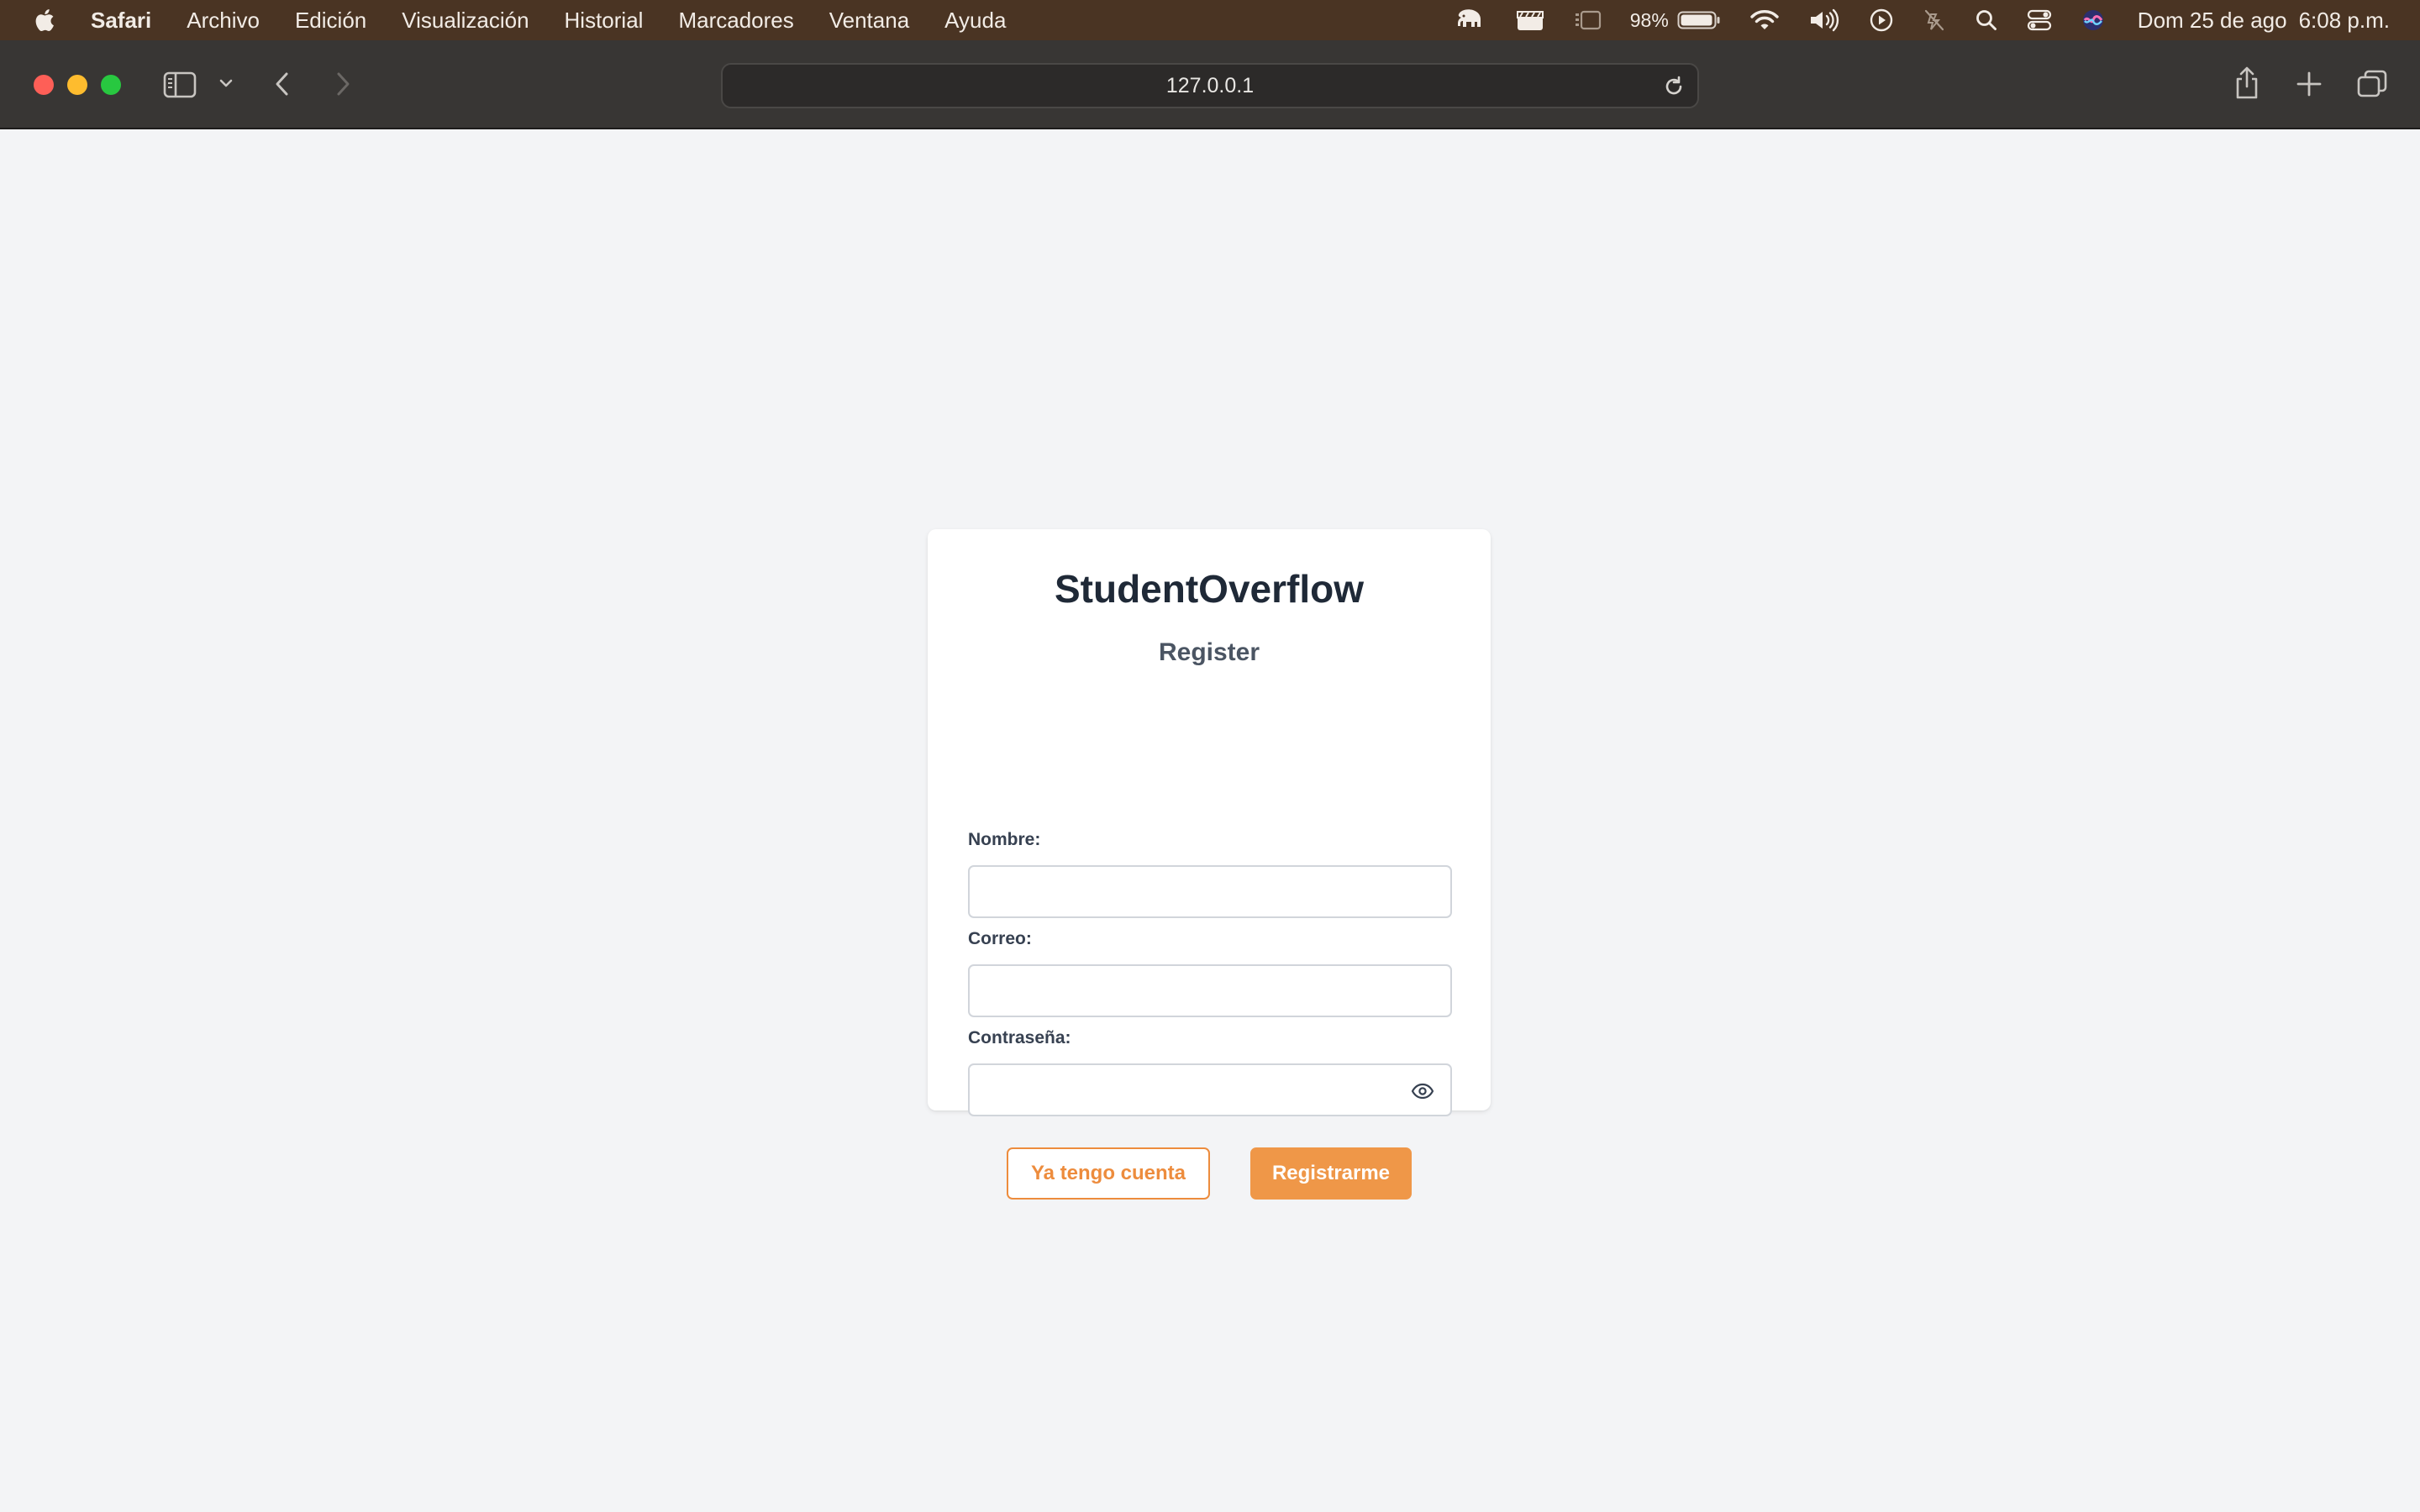 This screenshot has width=2420, height=1512. What do you see at coordinates (1210, 990) in the screenshot?
I see `email-input` at bounding box center [1210, 990].